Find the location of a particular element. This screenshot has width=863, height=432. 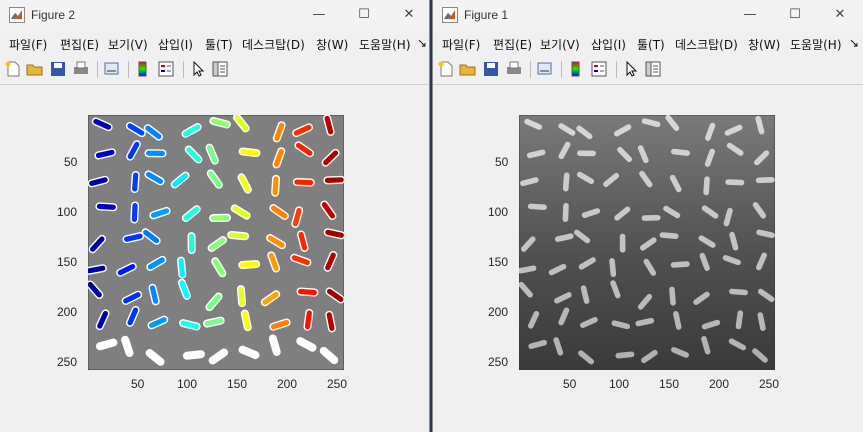

window-title: Figure 2 is located at coordinates (53, 15).